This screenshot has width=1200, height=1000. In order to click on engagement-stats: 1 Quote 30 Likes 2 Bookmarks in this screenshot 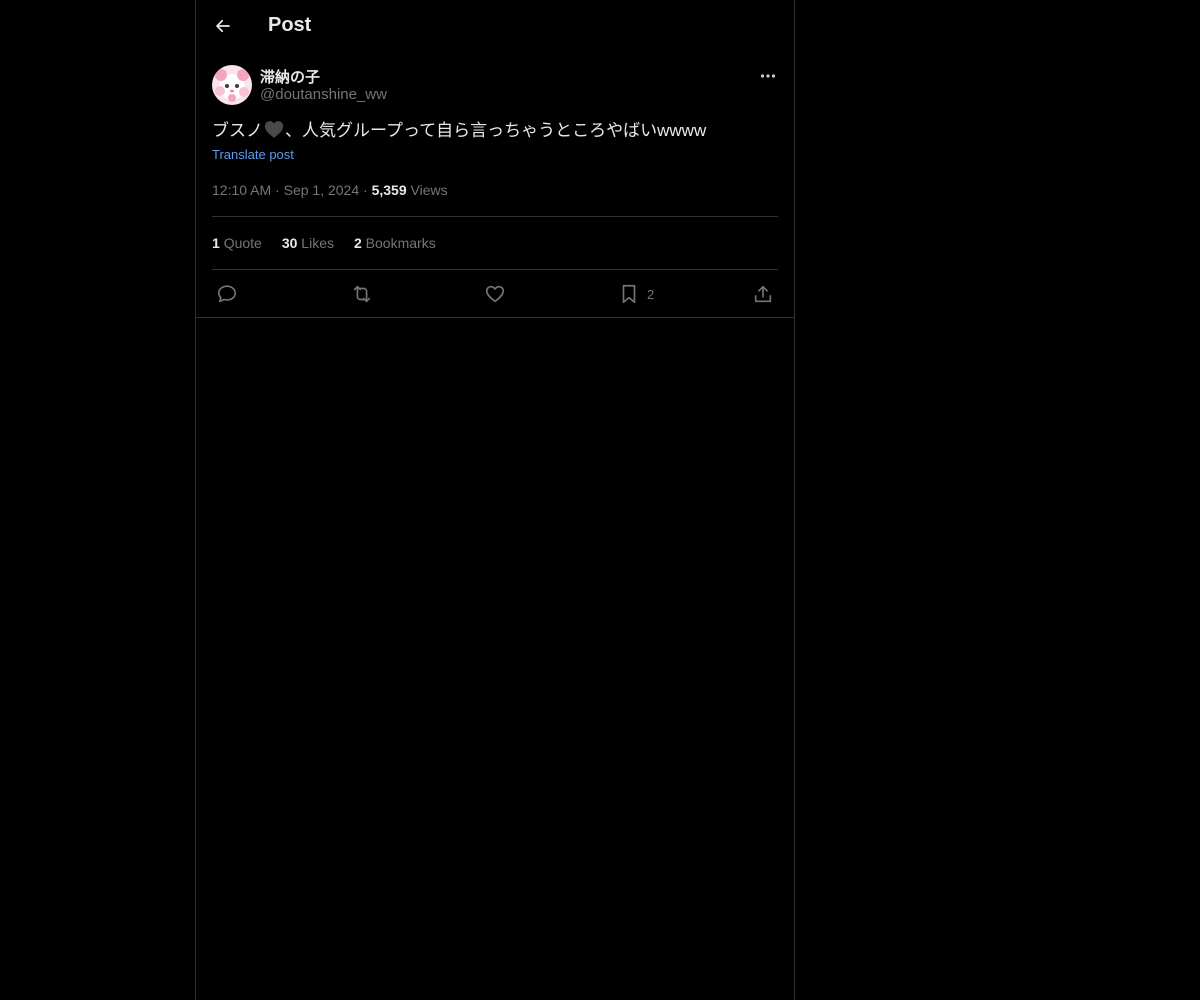, I will do `click(324, 243)`.